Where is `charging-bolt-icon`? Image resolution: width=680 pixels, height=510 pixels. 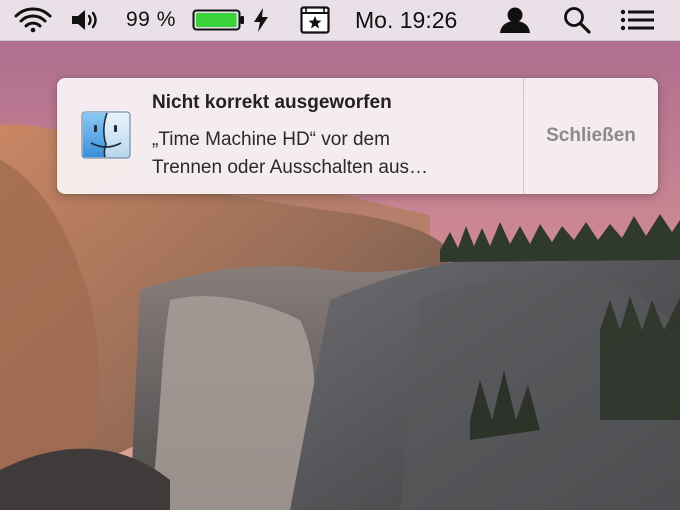 charging-bolt-icon is located at coordinates (261, 20).